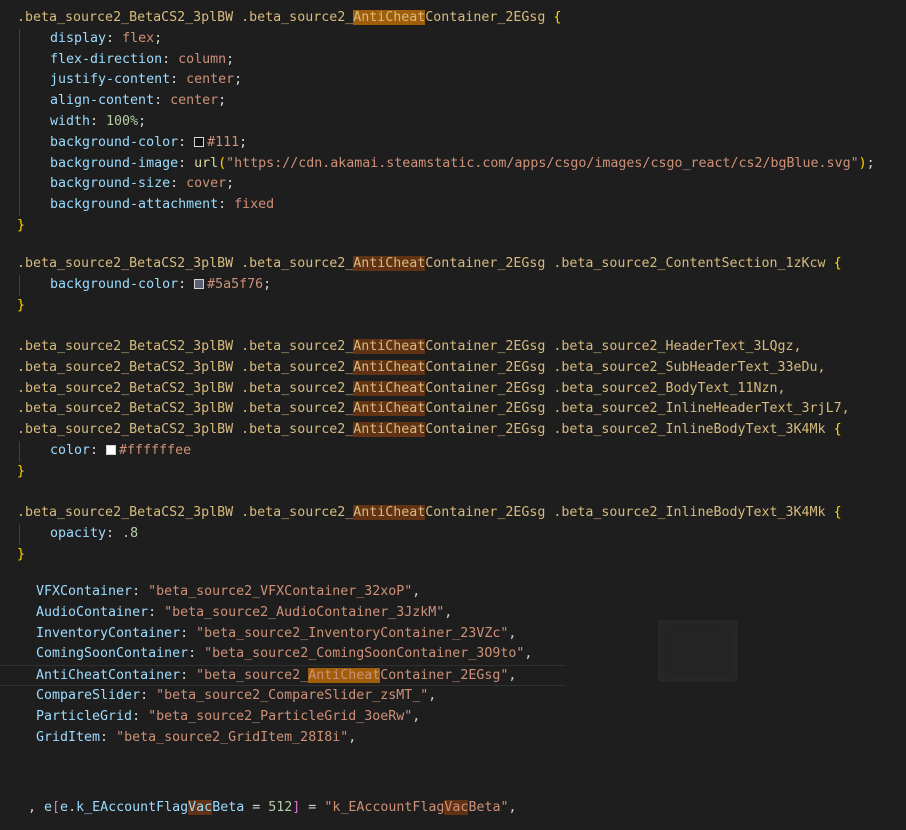  What do you see at coordinates (223, 142) in the screenshot?
I see `css-value: #111` at bounding box center [223, 142].